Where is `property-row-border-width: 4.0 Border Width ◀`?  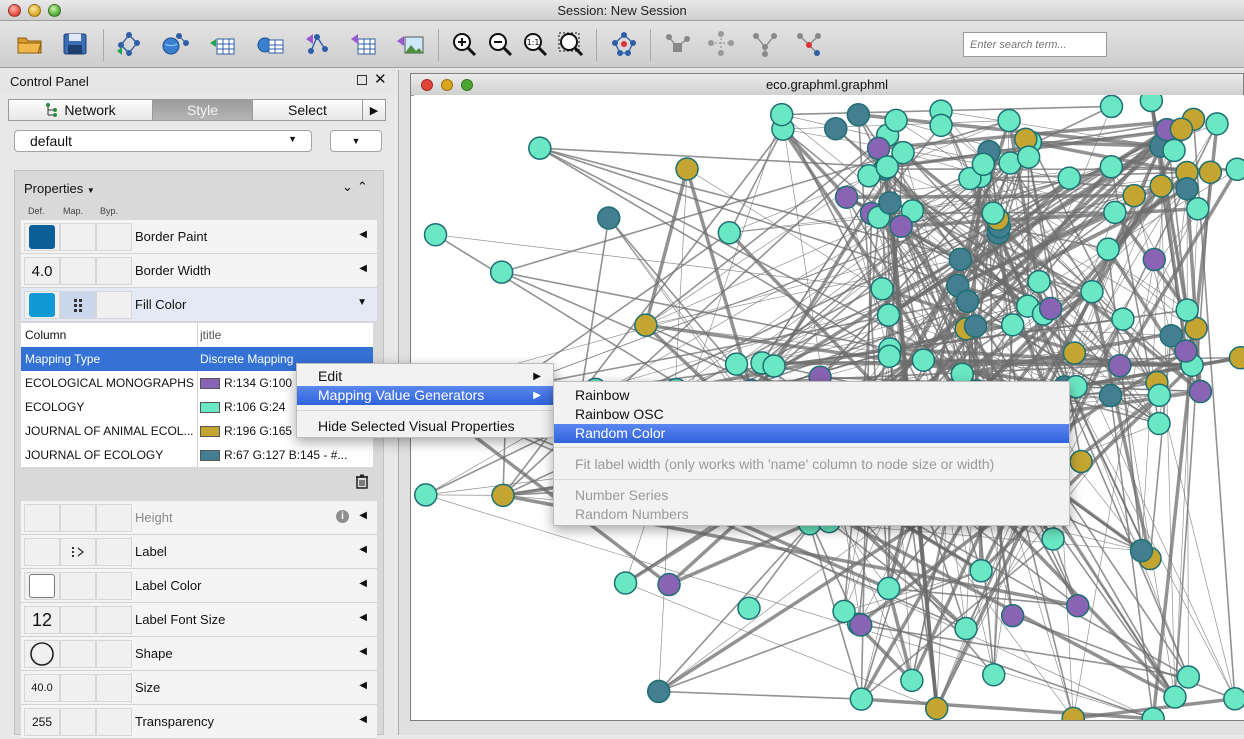
property-row-border-width: 4.0 Border Width ◀ is located at coordinates (199, 271).